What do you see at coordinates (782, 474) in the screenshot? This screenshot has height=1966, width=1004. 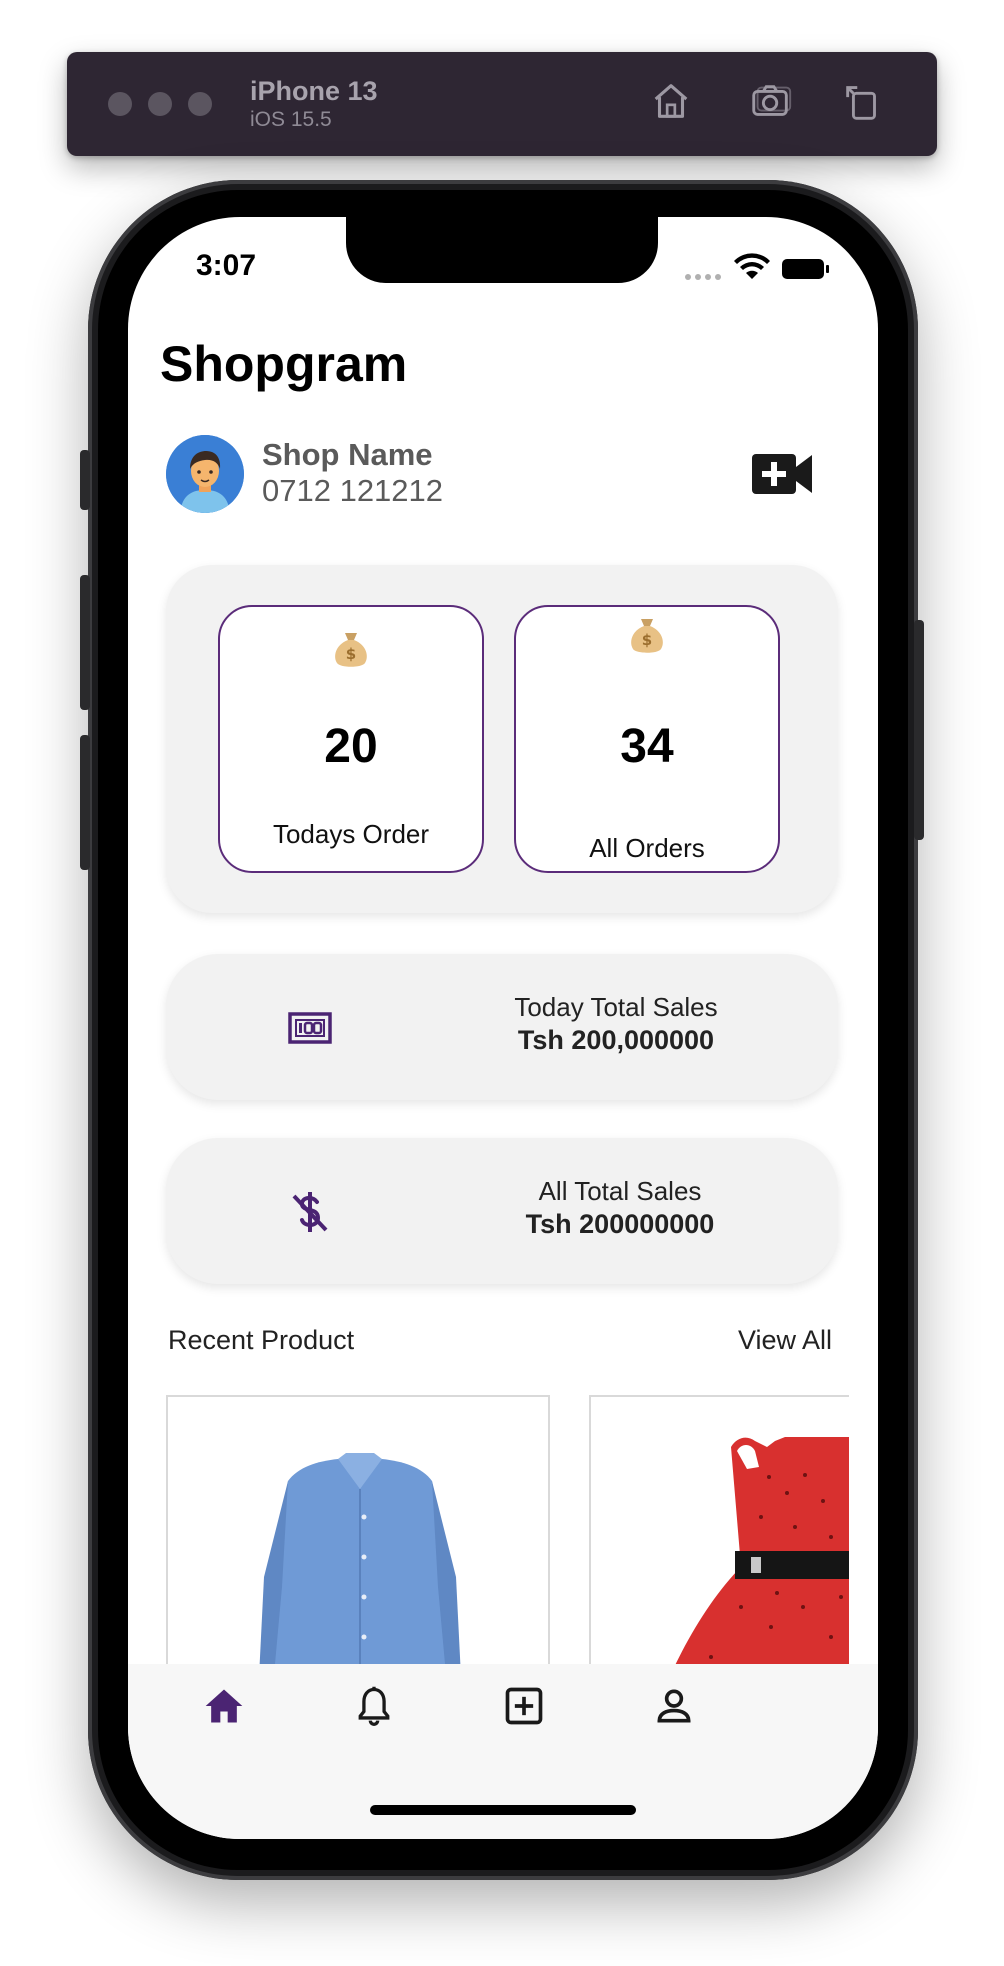 I see `video-add-icon` at bounding box center [782, 474].